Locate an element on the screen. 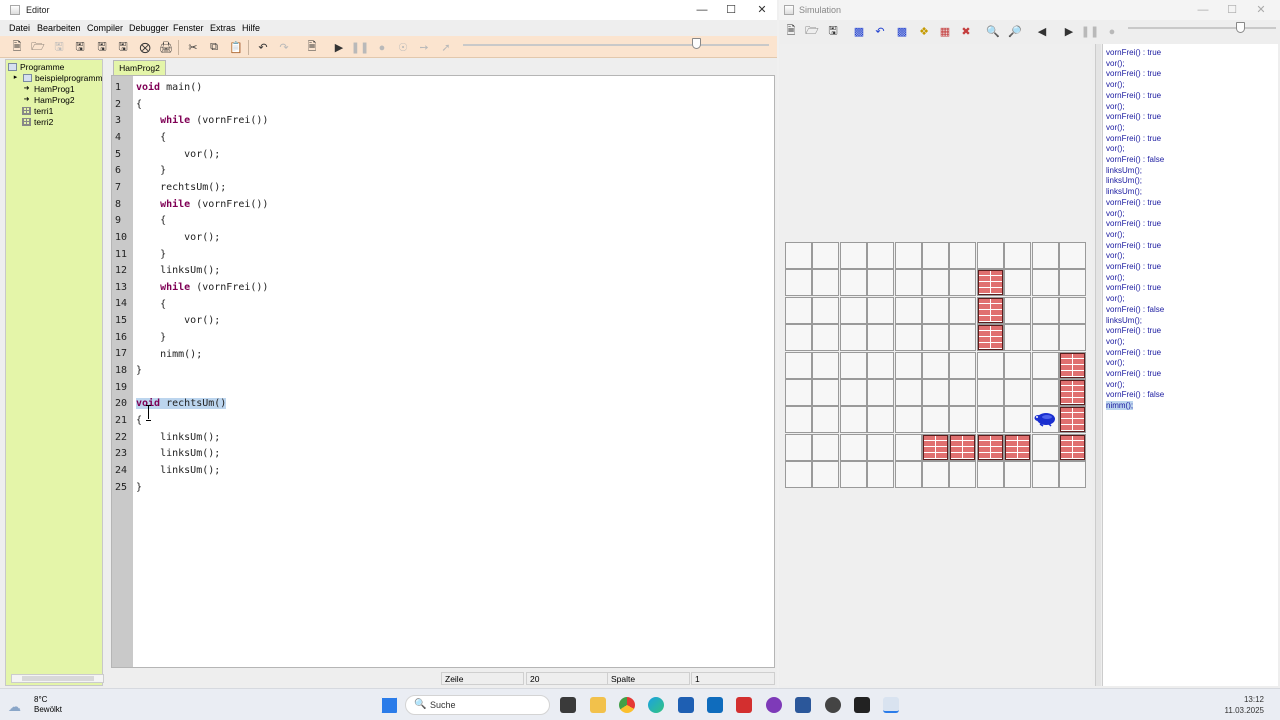  copy-icon: ⧉ is located at coordinates (214, 47).